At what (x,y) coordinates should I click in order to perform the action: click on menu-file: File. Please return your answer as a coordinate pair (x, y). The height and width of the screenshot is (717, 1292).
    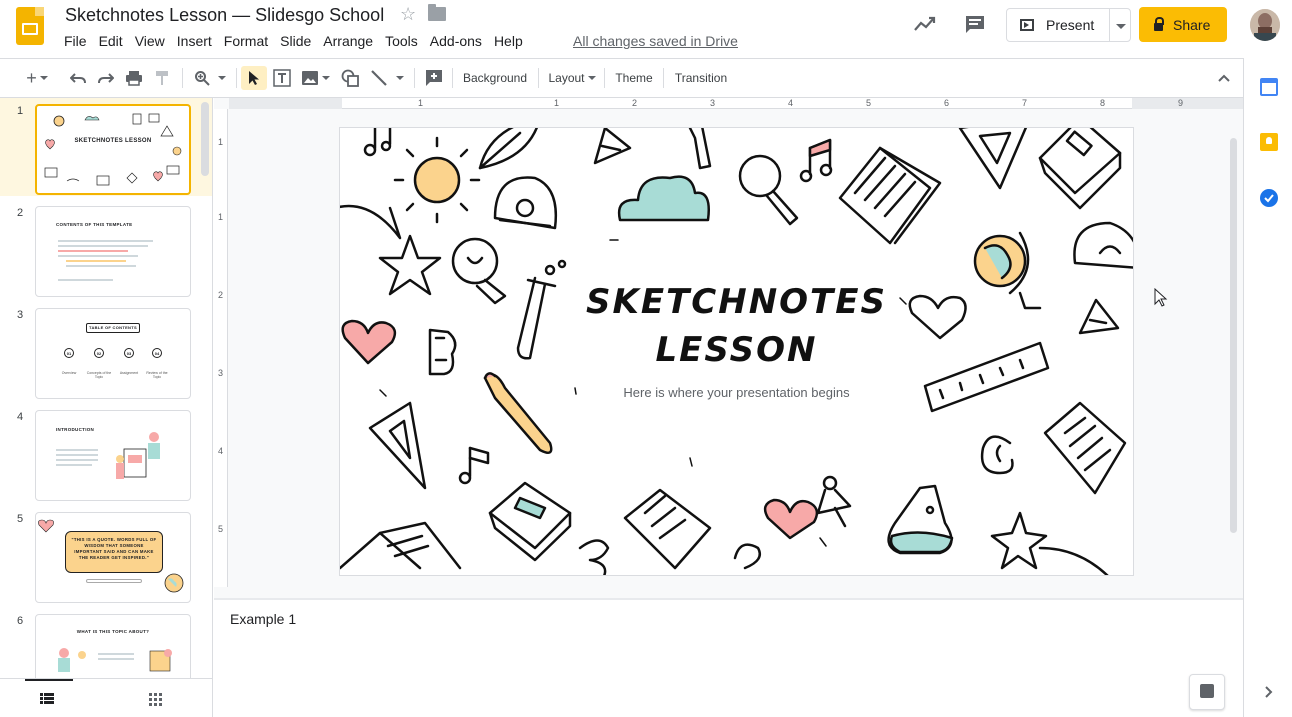
    Looking at the image, I should click on (75, 41).